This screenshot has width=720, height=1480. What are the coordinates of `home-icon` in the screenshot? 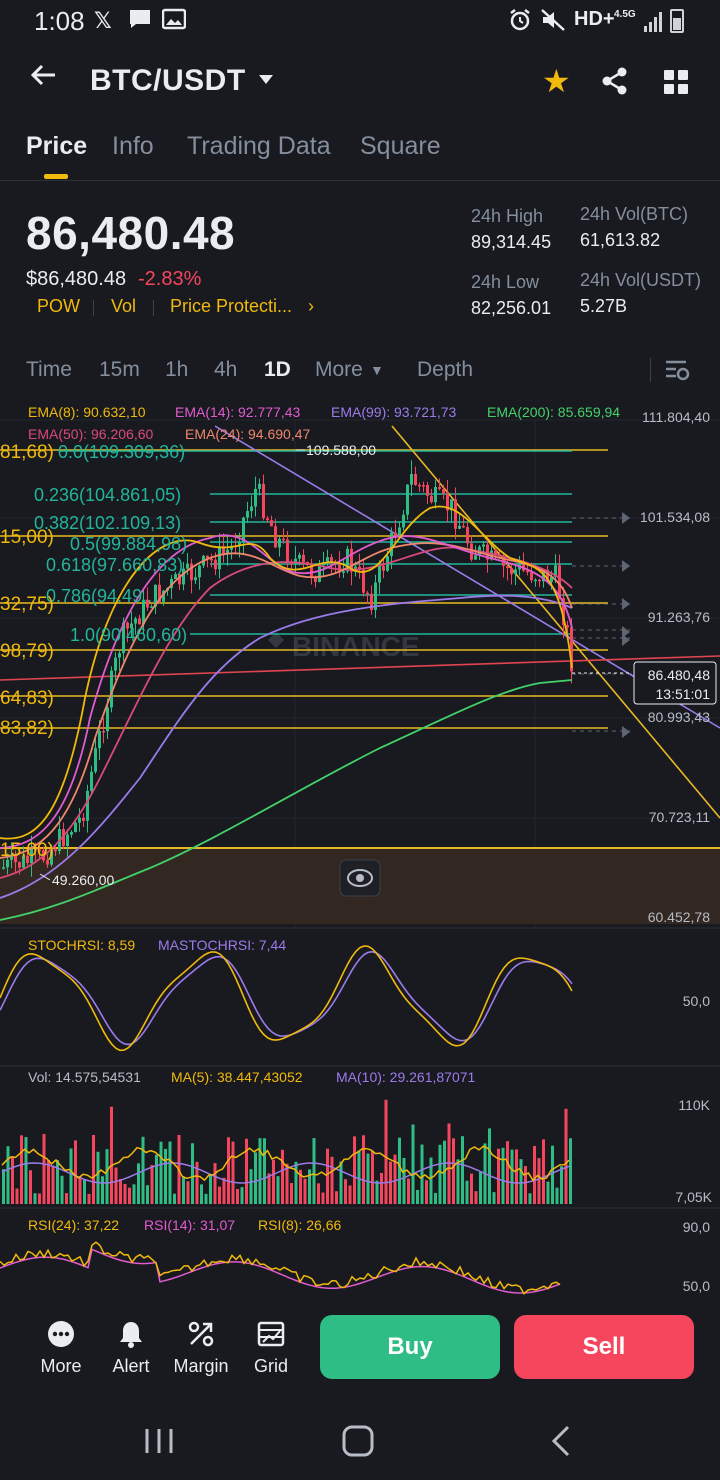 It's located at (358, 1443).